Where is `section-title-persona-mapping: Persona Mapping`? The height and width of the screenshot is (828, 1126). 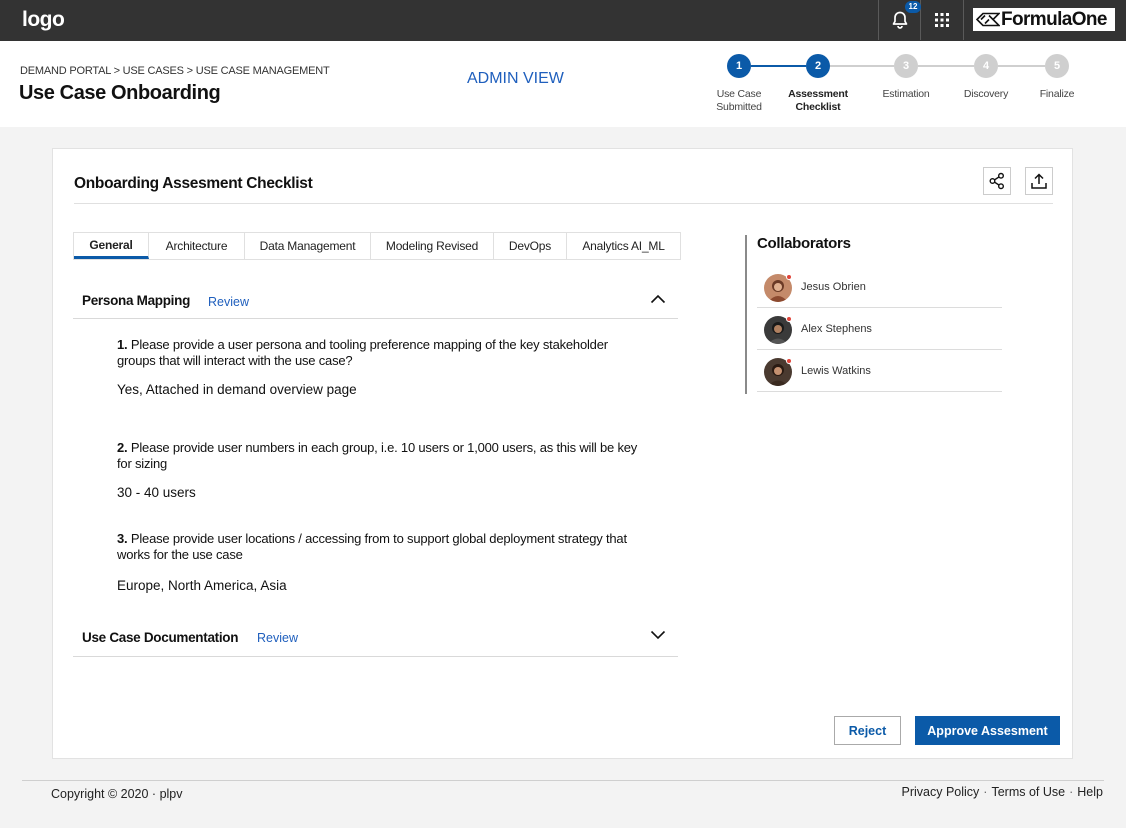 section-title-persona-mapping: Persona Mapping is located at coordinates (136, 300).